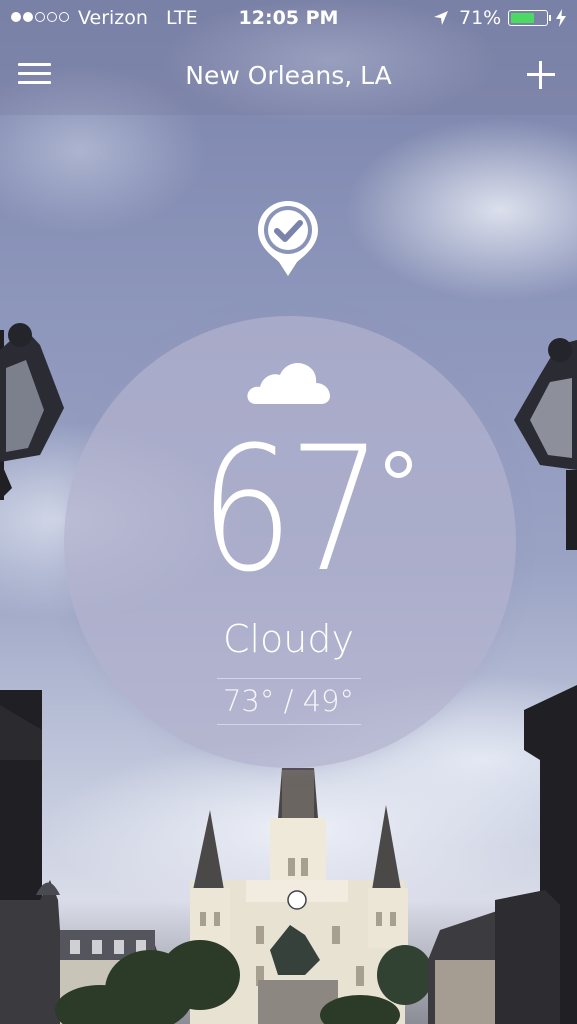 Image resolution: width=577 pixels, height=1024 pixels. I want to click on battery-icon, so click(528, 18).